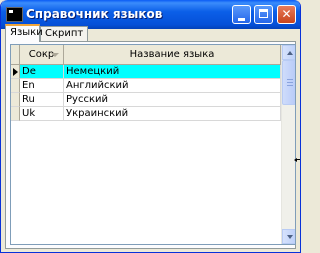  I want to click on table-row: En Английский, so click(146, 86).